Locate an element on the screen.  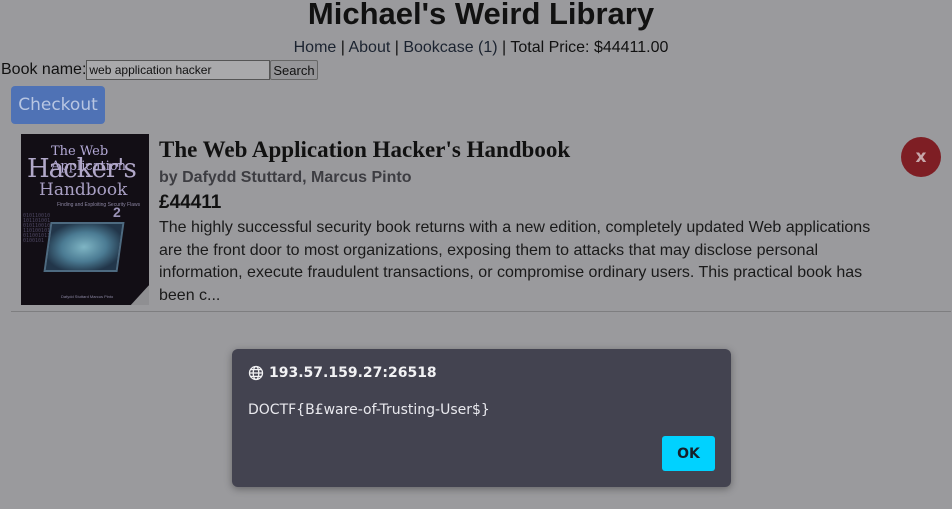
dialog-header: 193.57.159.27:26518 is located at coordinates (342, 373).